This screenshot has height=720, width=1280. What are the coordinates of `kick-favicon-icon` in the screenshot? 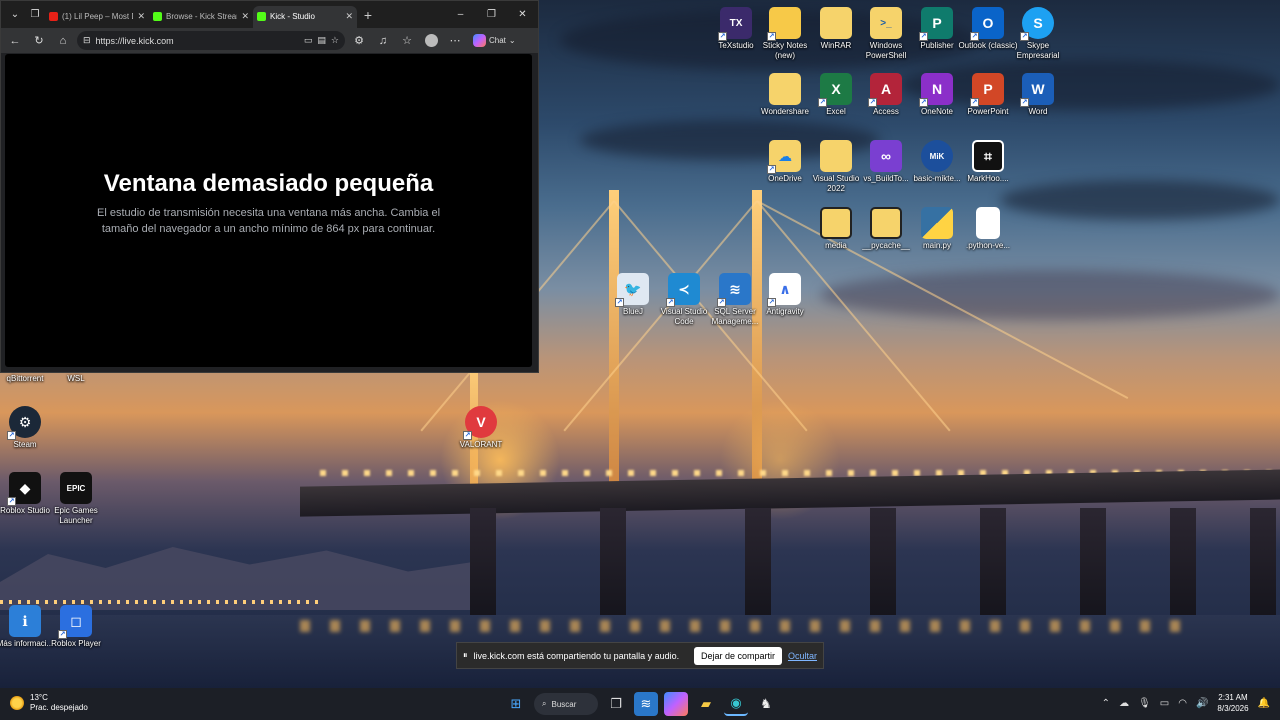 It's located at (261, 16).